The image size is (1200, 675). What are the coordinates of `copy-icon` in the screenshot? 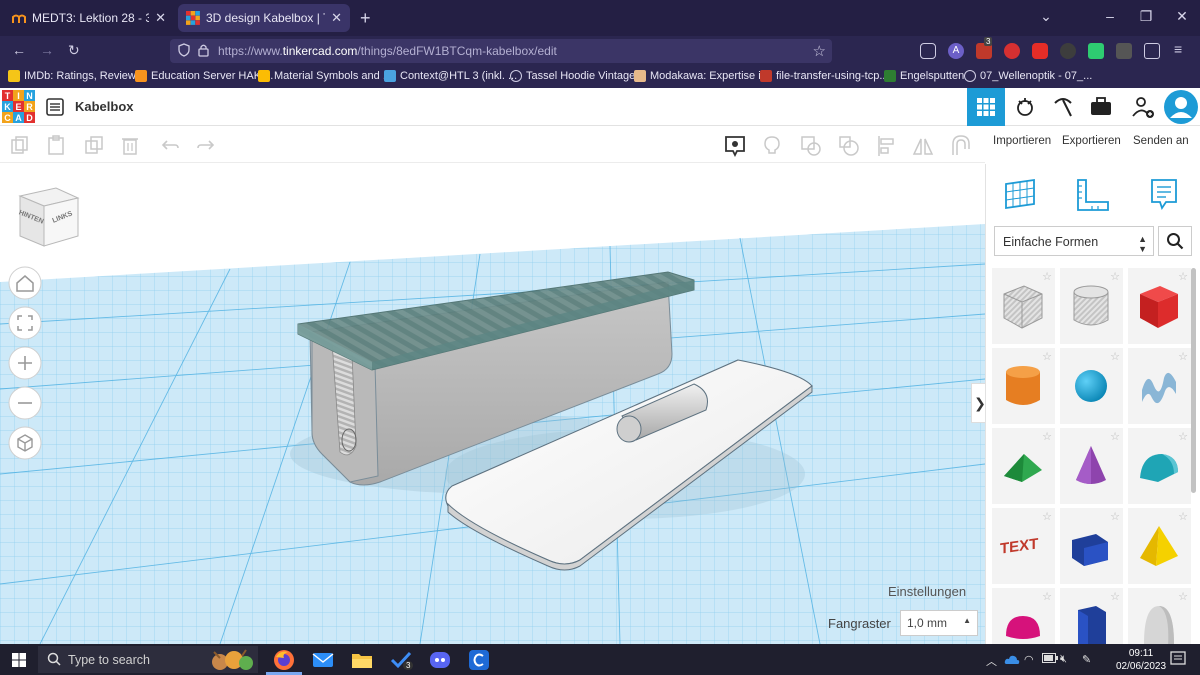 It's located at (21, 145).